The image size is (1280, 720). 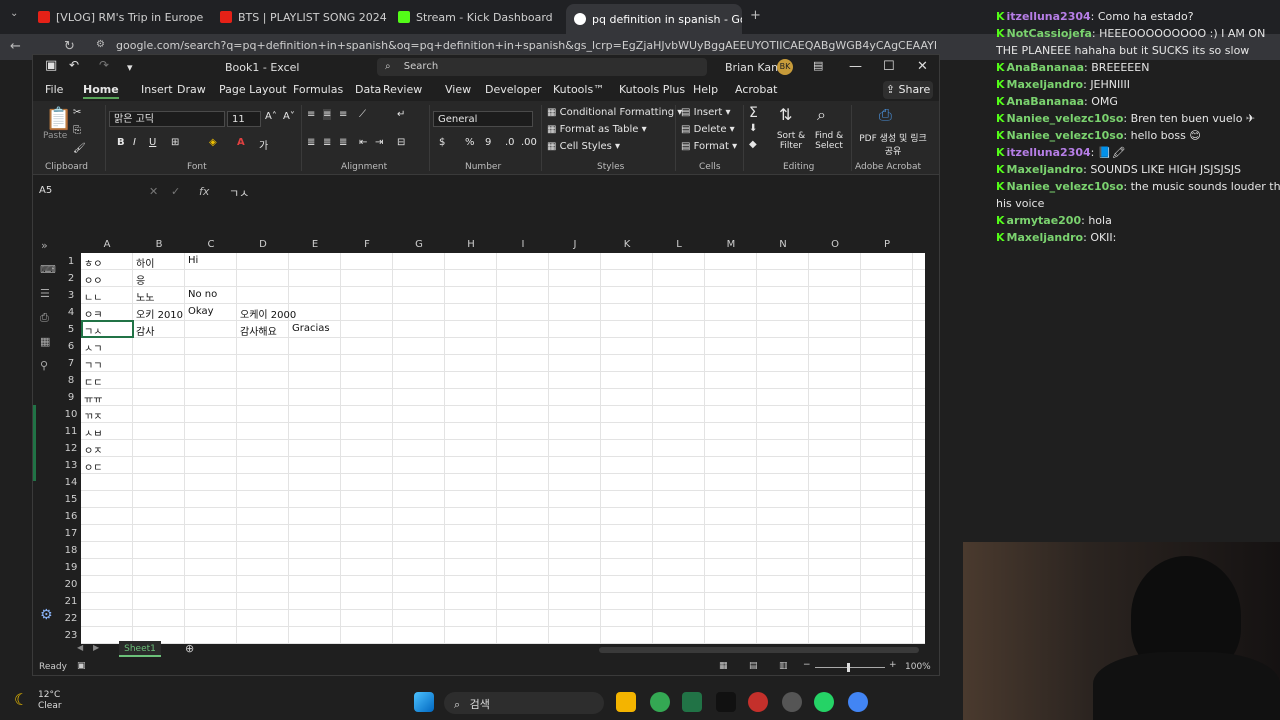 What do you see at coordinates (175, 191) in the screenshot?
I see `enter-icon: ✓` at bounding box center [175, 191].